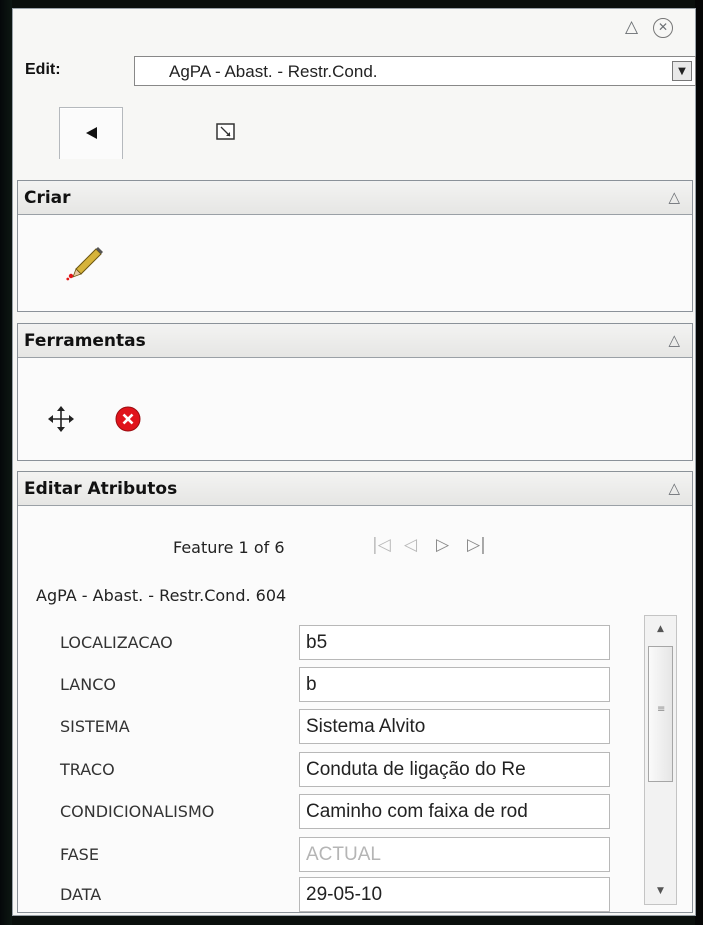 The image size is (703, 925). I want to click on attribute-select-icon, so click(225, 131).